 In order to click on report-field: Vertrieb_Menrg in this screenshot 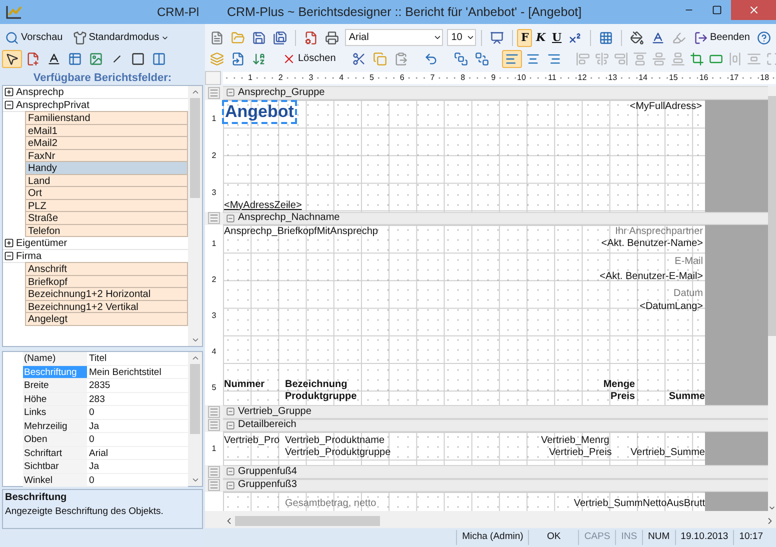, I will do `click(575, 440)`.